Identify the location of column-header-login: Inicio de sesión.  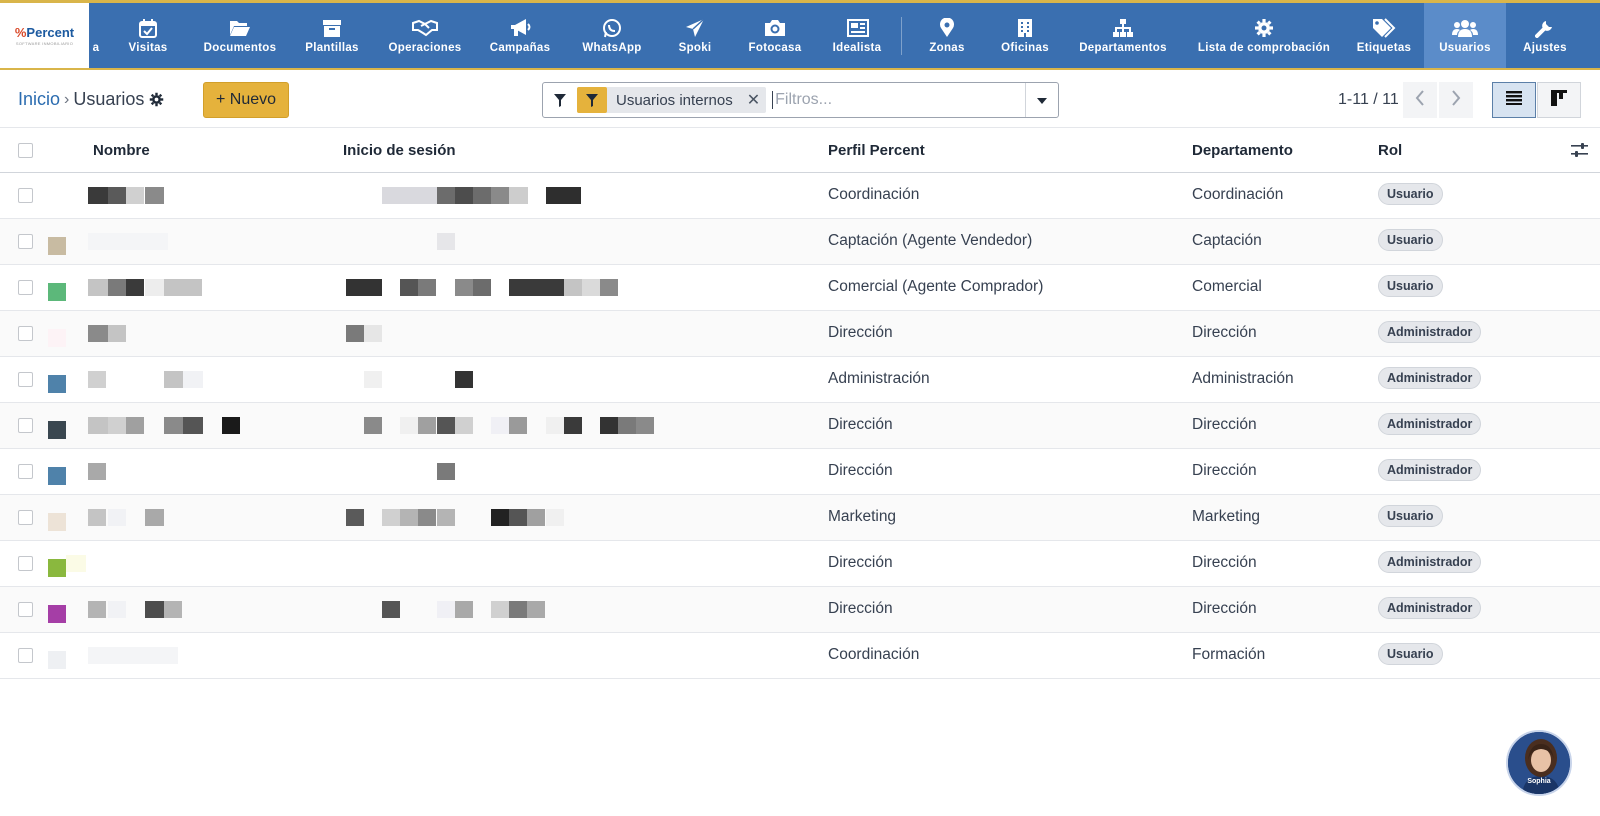
(399, 150).